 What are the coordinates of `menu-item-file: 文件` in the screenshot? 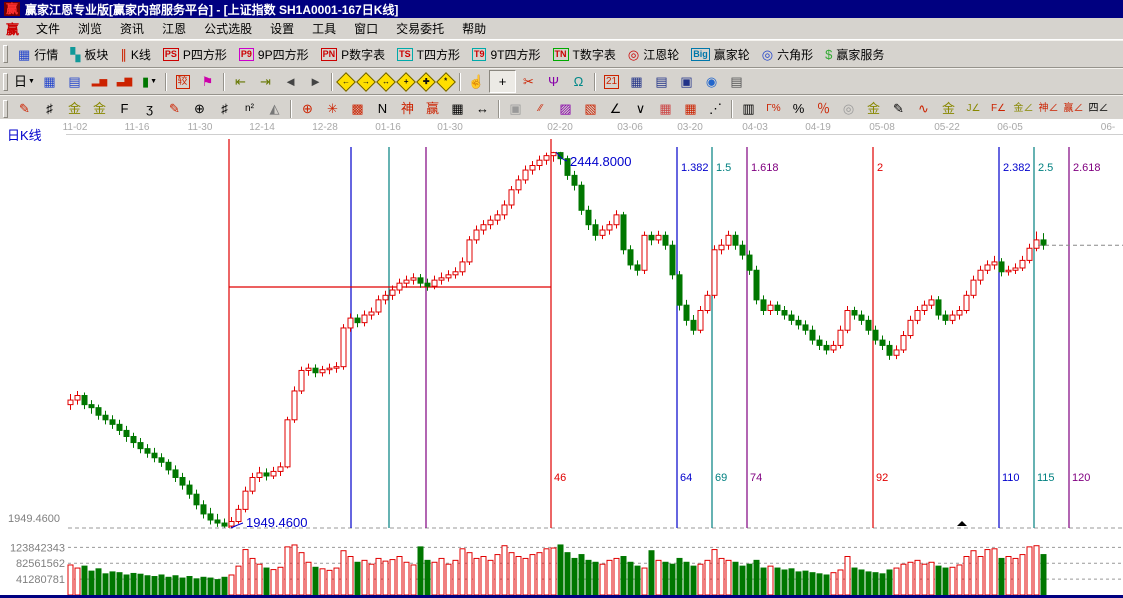 It's located at (48, 28).